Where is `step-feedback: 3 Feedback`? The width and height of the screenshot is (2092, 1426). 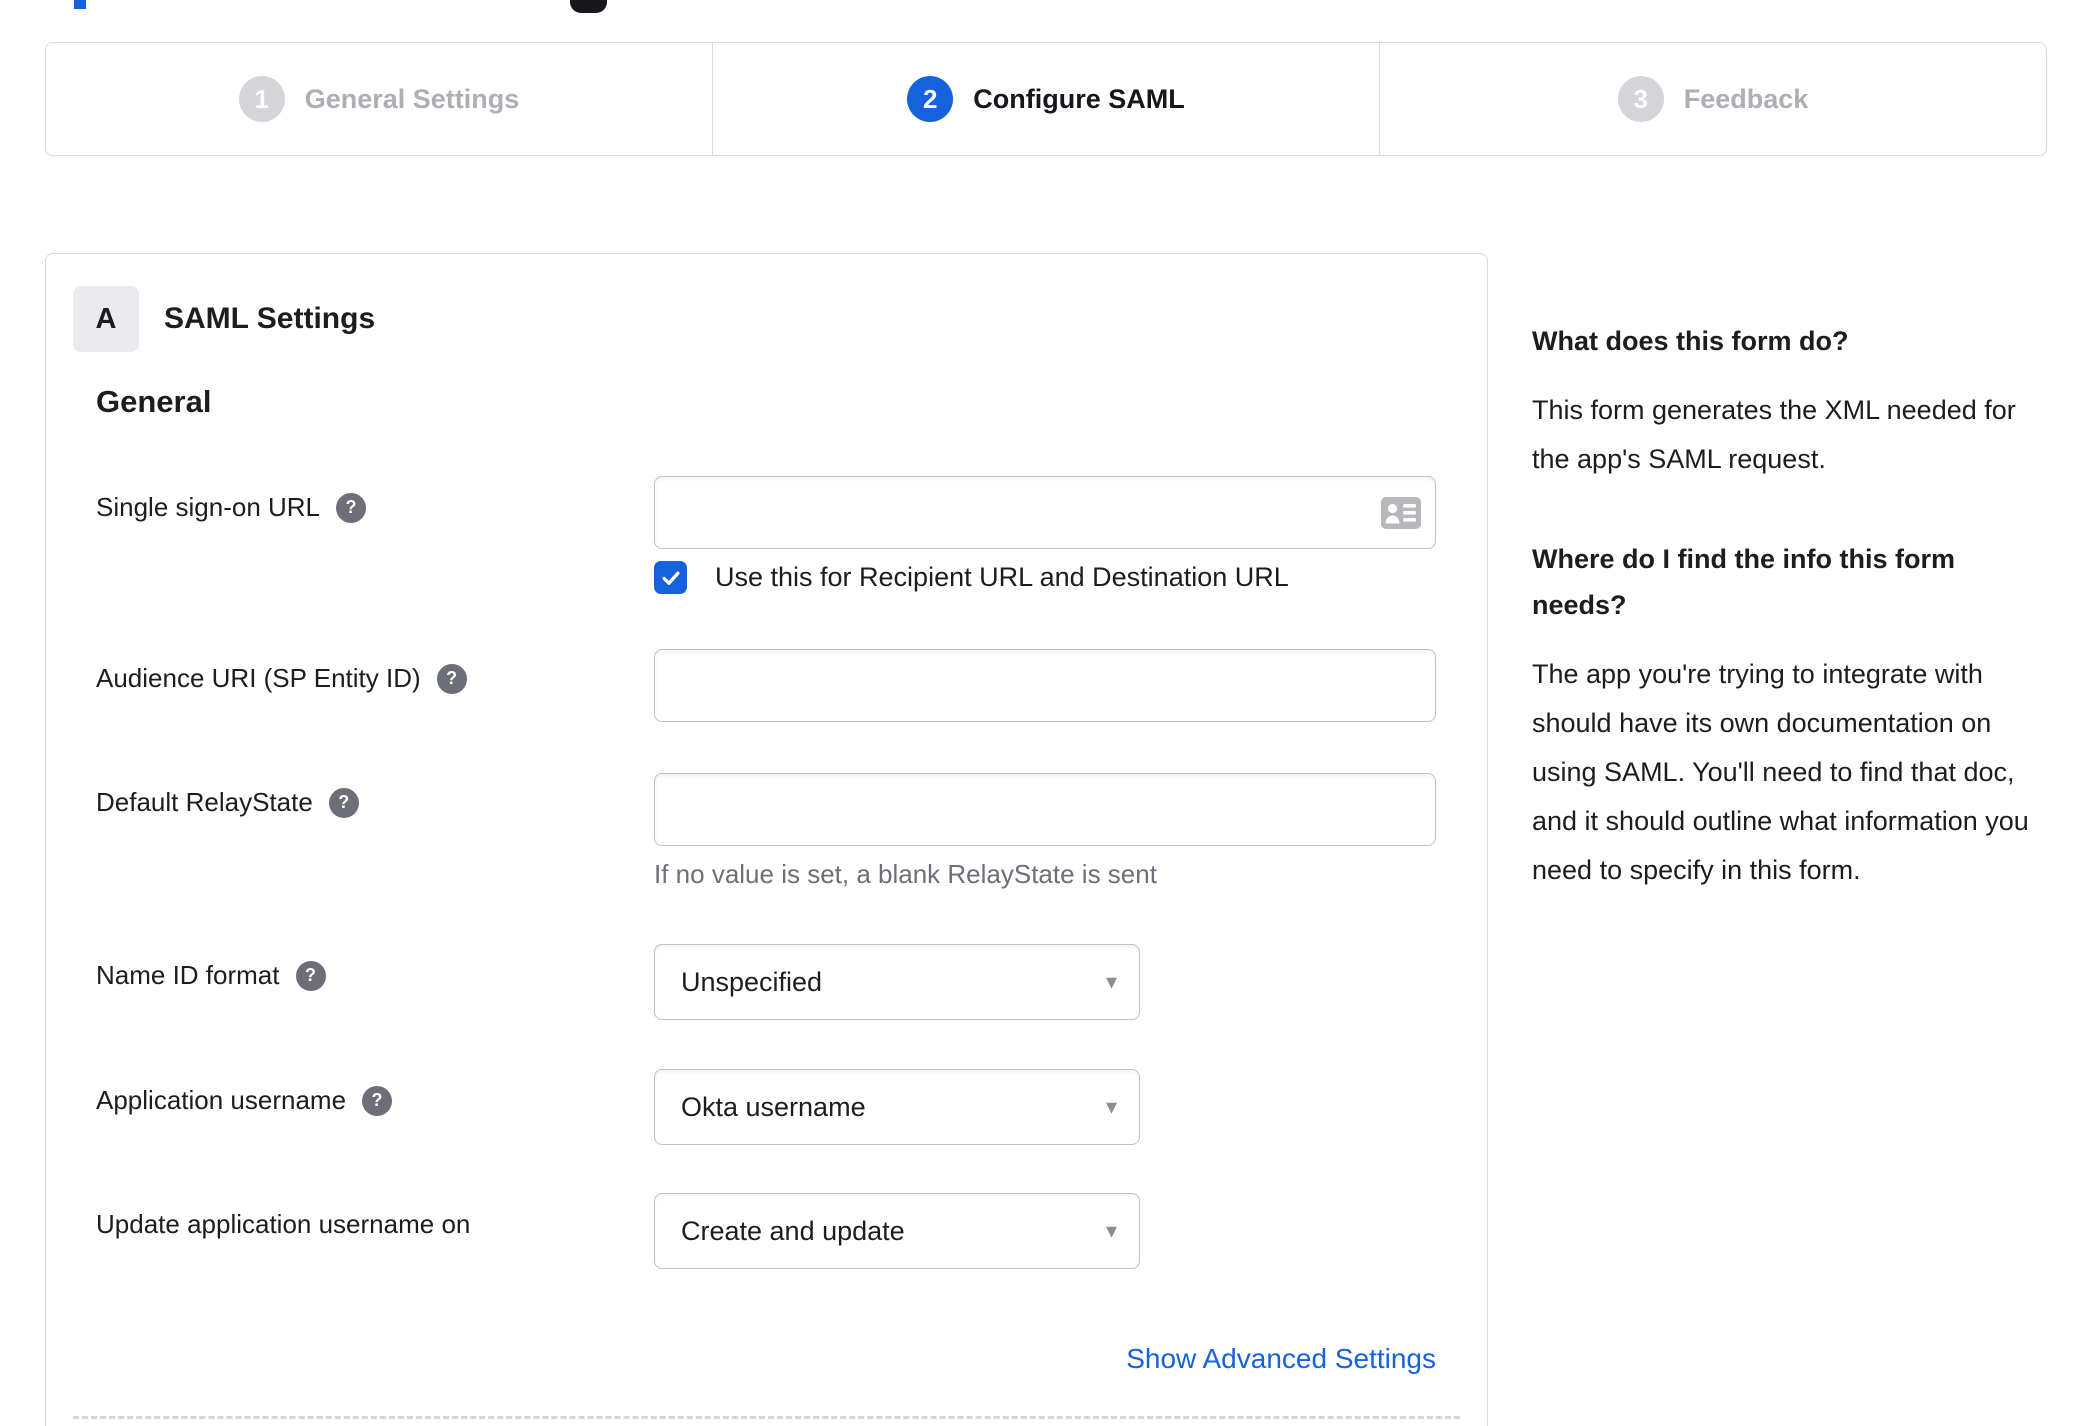
step-feedback: 3 Feedback is located at coordinates (1712, 99).